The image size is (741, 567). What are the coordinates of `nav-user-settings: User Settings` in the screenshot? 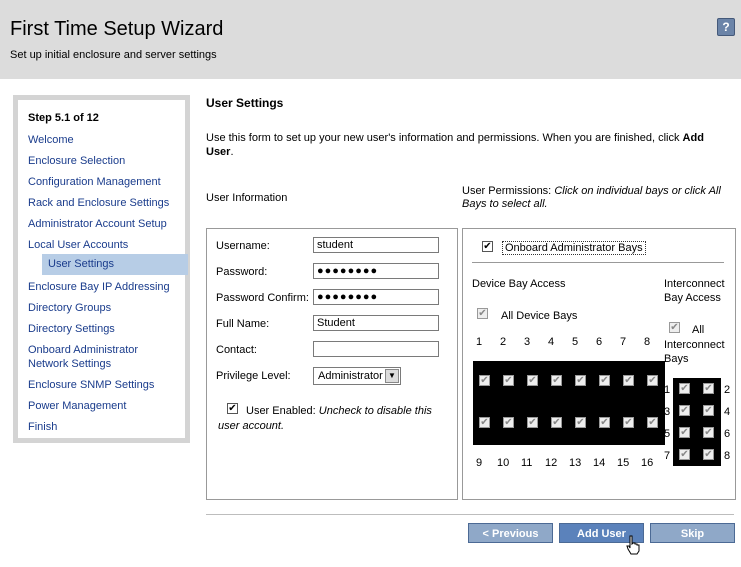 It's located at (115, 264).